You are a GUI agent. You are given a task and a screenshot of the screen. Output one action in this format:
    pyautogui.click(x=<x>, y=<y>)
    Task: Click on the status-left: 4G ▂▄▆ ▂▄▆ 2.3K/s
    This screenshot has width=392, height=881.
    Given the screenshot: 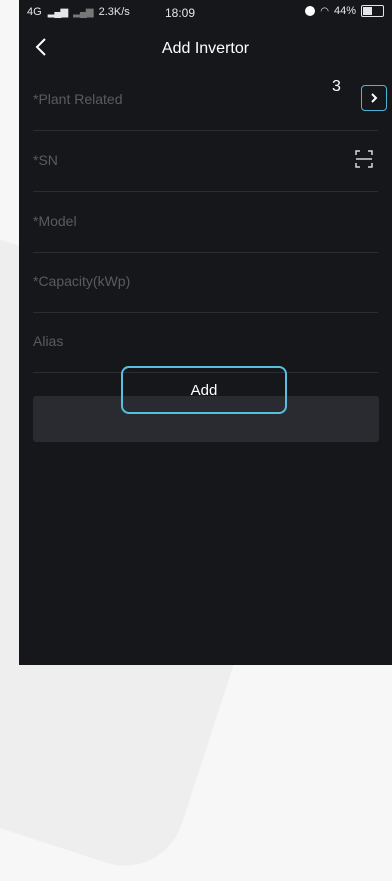 What is the action you would take?
    pyautogui.click(x=78, y=12)
    